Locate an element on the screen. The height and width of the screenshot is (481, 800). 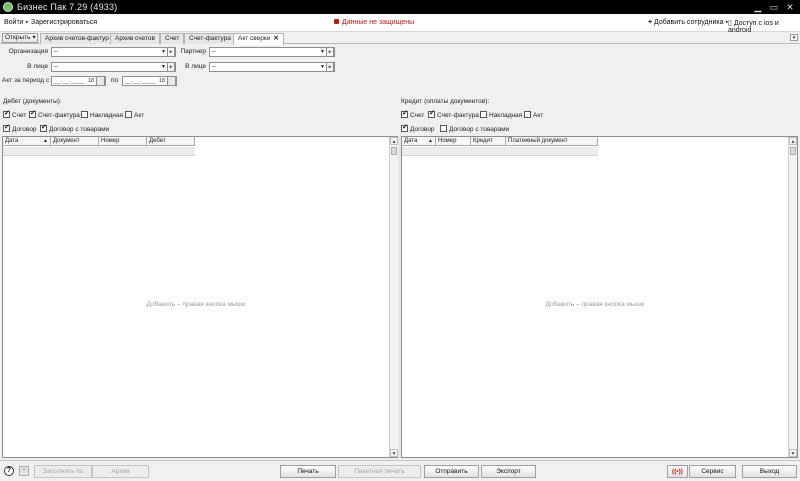
organization-value: – is located at coordinates (56, 51).